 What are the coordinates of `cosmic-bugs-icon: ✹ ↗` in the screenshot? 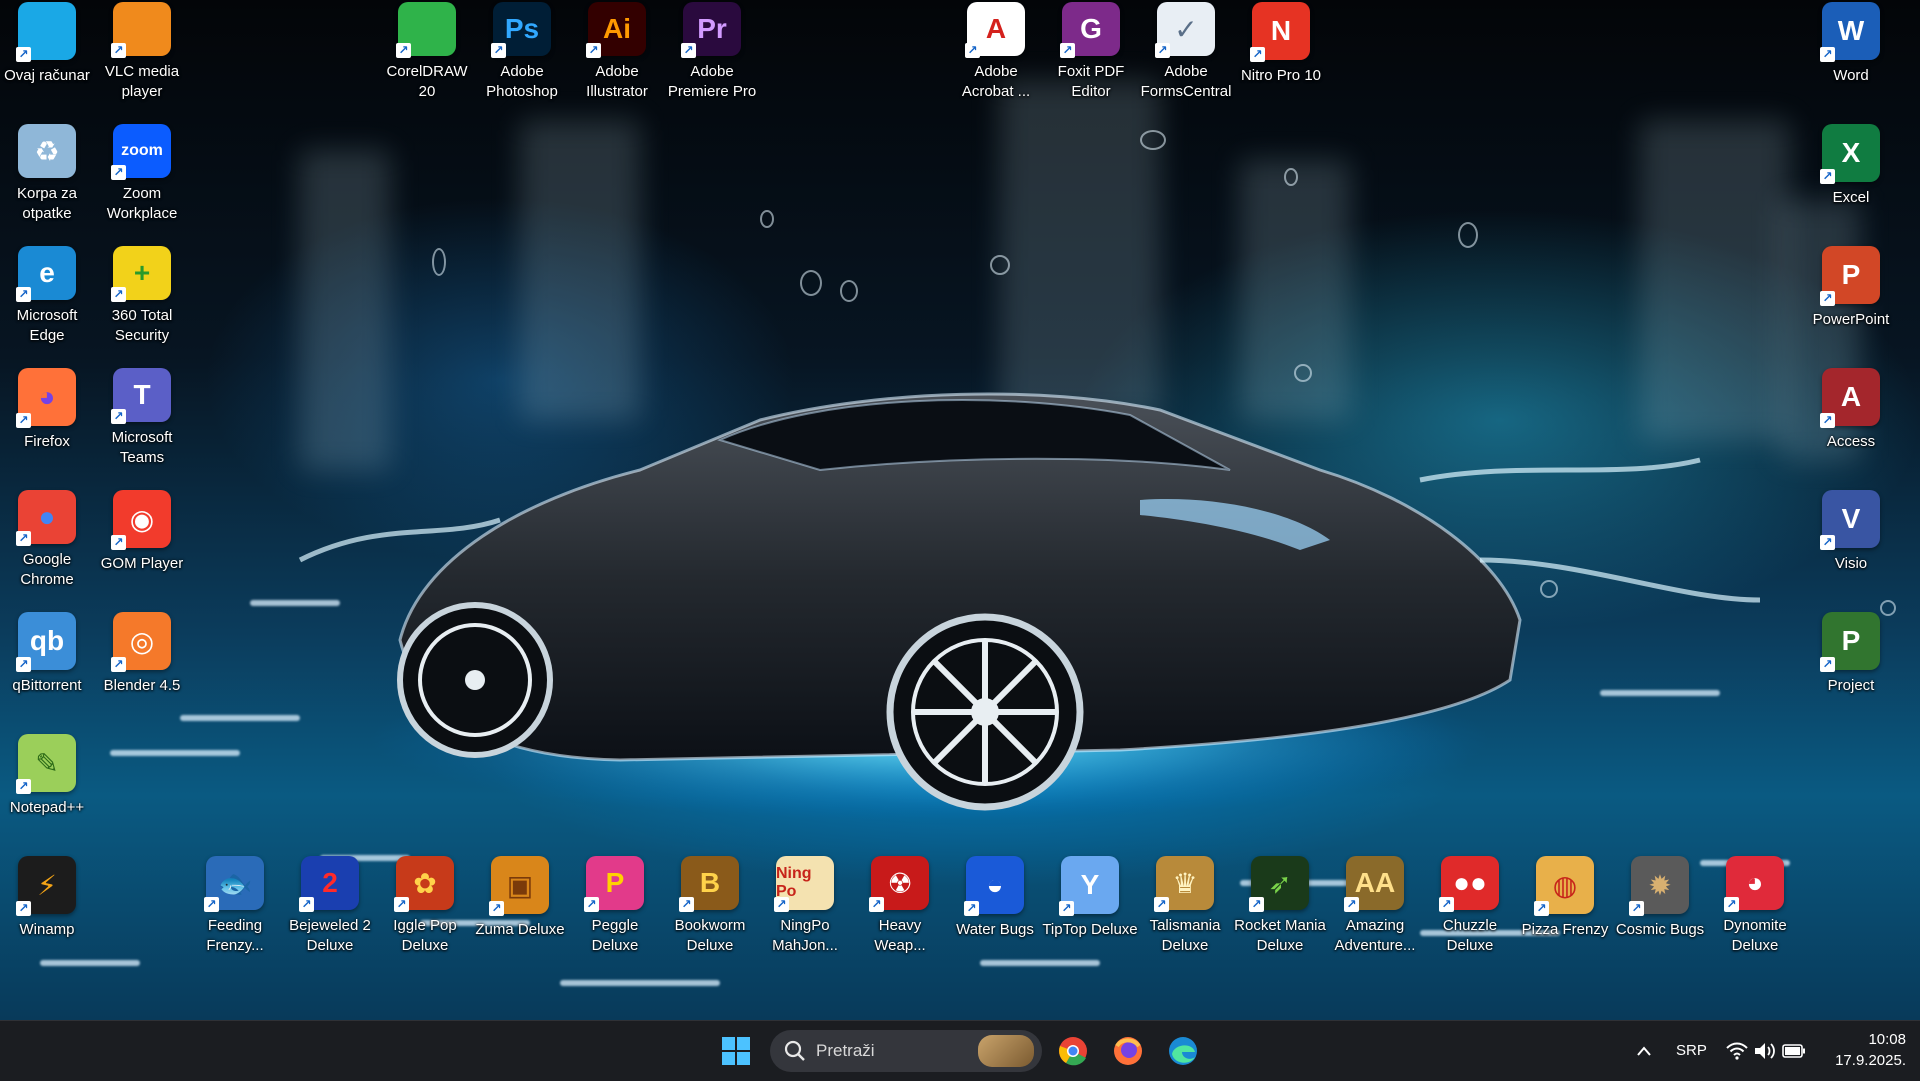 It's located at (1659, 886).